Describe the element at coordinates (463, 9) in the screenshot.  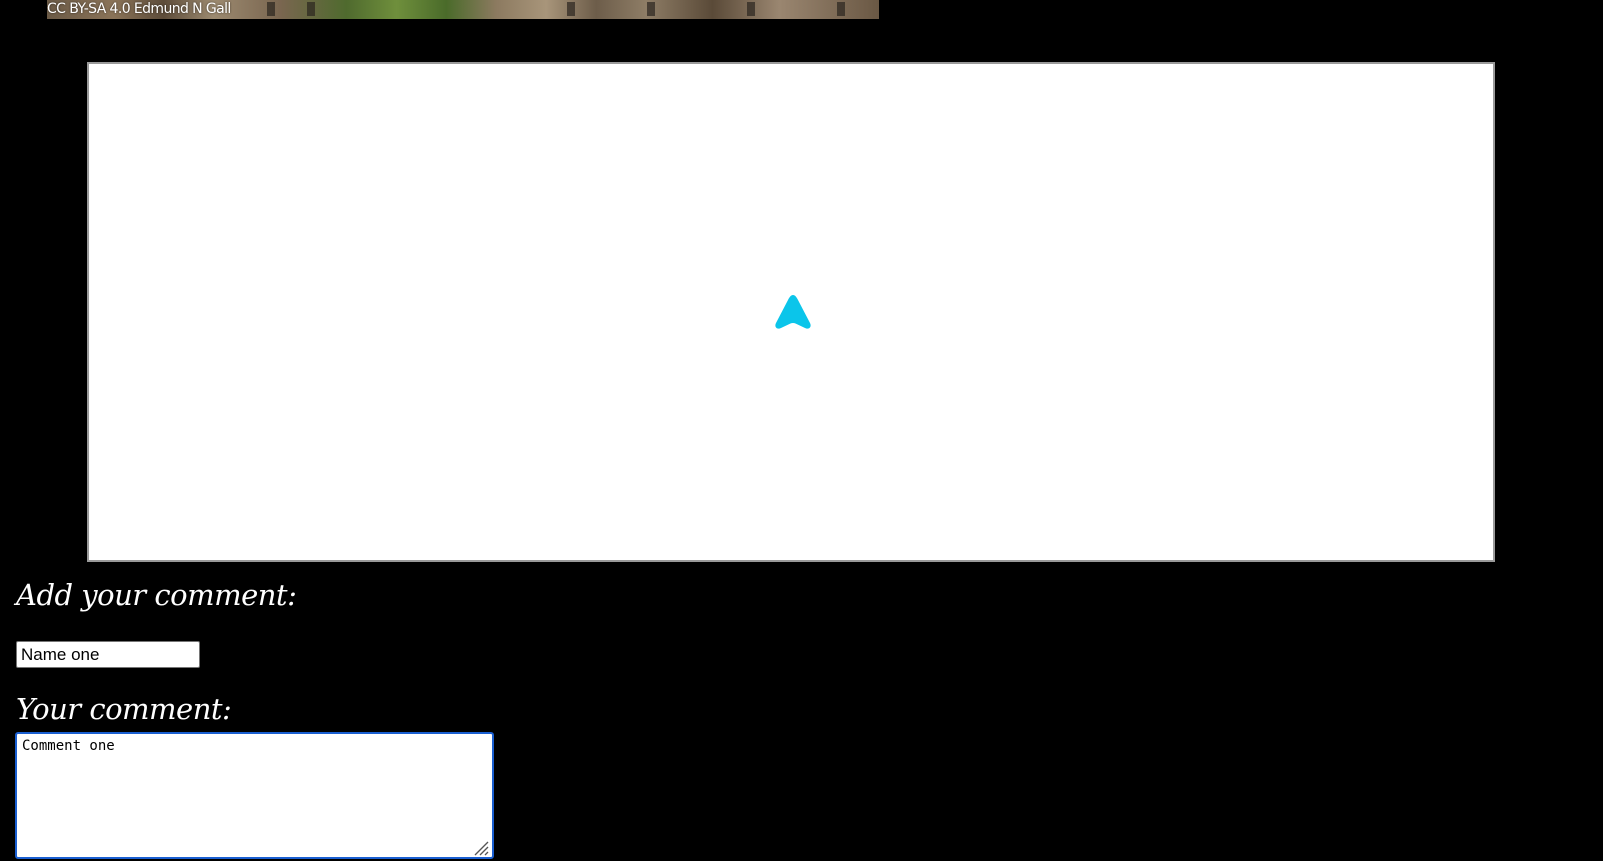
I see `photo-banner: CC BY-SA 4.0 Edmund N Gall` at that location.